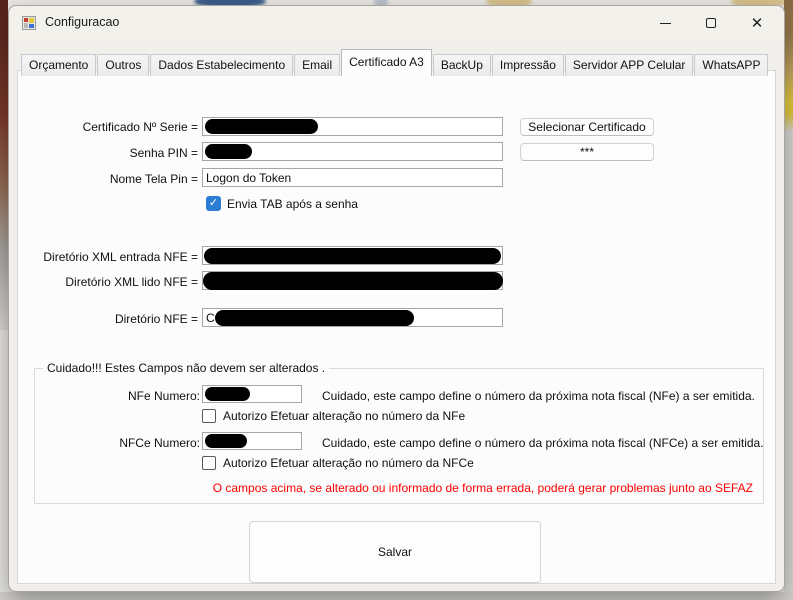  What do you see at coordinates (59, 65) in the screenshot?
I see `tab-orcamento: Orçamento` at bounding box center [59, 65].